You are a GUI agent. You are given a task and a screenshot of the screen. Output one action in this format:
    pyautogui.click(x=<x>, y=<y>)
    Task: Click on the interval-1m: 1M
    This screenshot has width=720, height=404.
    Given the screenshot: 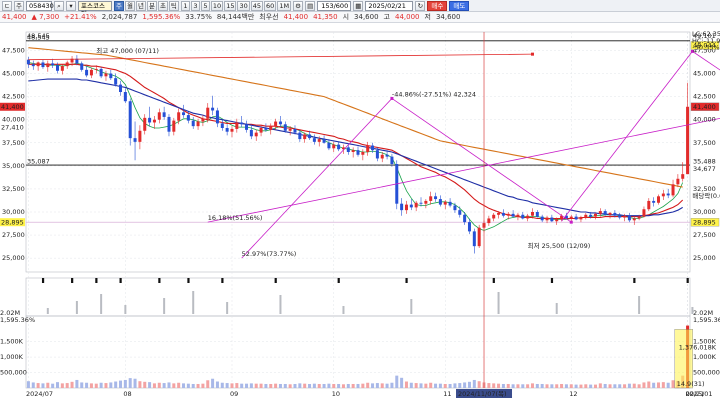 What is the action you would take?
    pyautogui.click(x=284, y=5)
    